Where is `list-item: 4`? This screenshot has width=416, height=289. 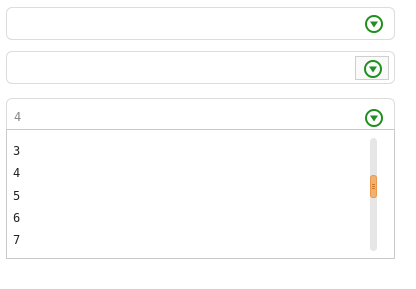
list-item: 4 is located at coordinates (16, 173).